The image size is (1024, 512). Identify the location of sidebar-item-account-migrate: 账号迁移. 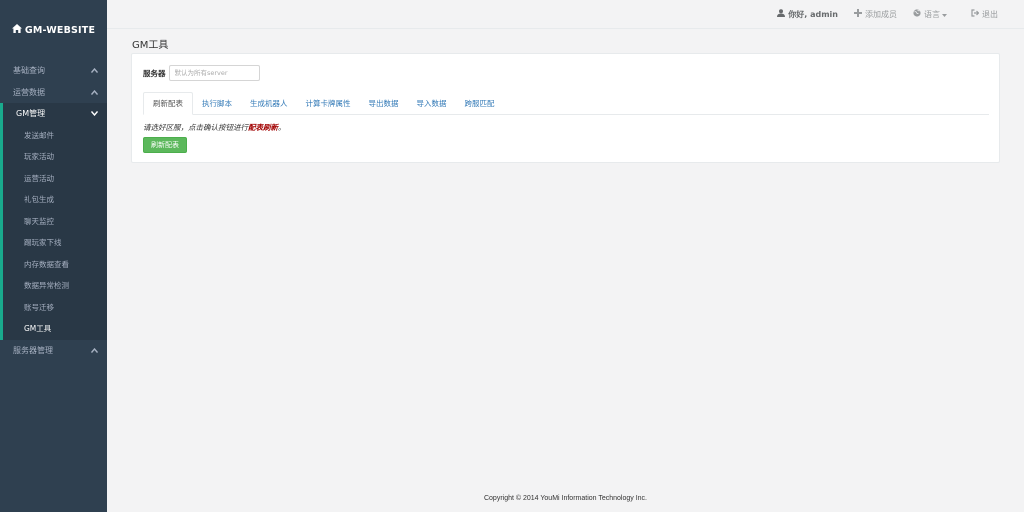
(55, 308).